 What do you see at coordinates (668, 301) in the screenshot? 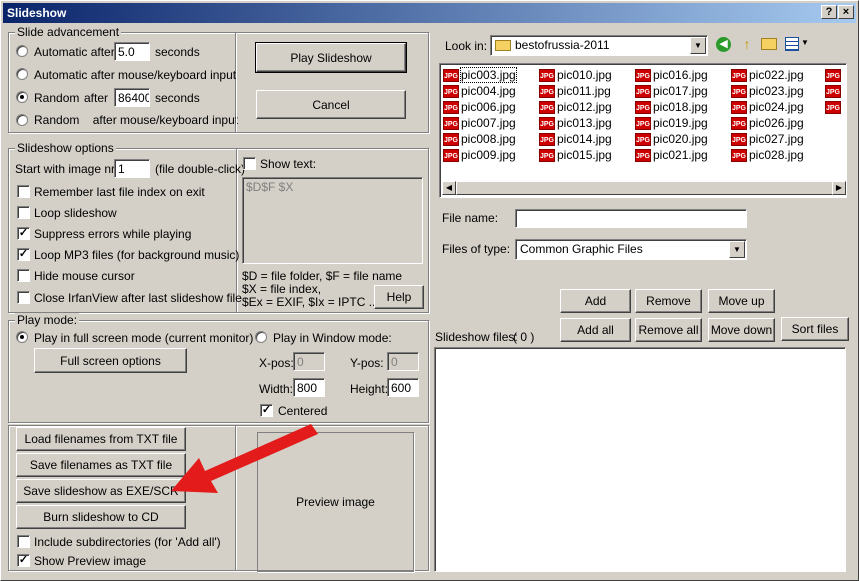
I see `remove-button: Remove` at bounding box center [668, 301].